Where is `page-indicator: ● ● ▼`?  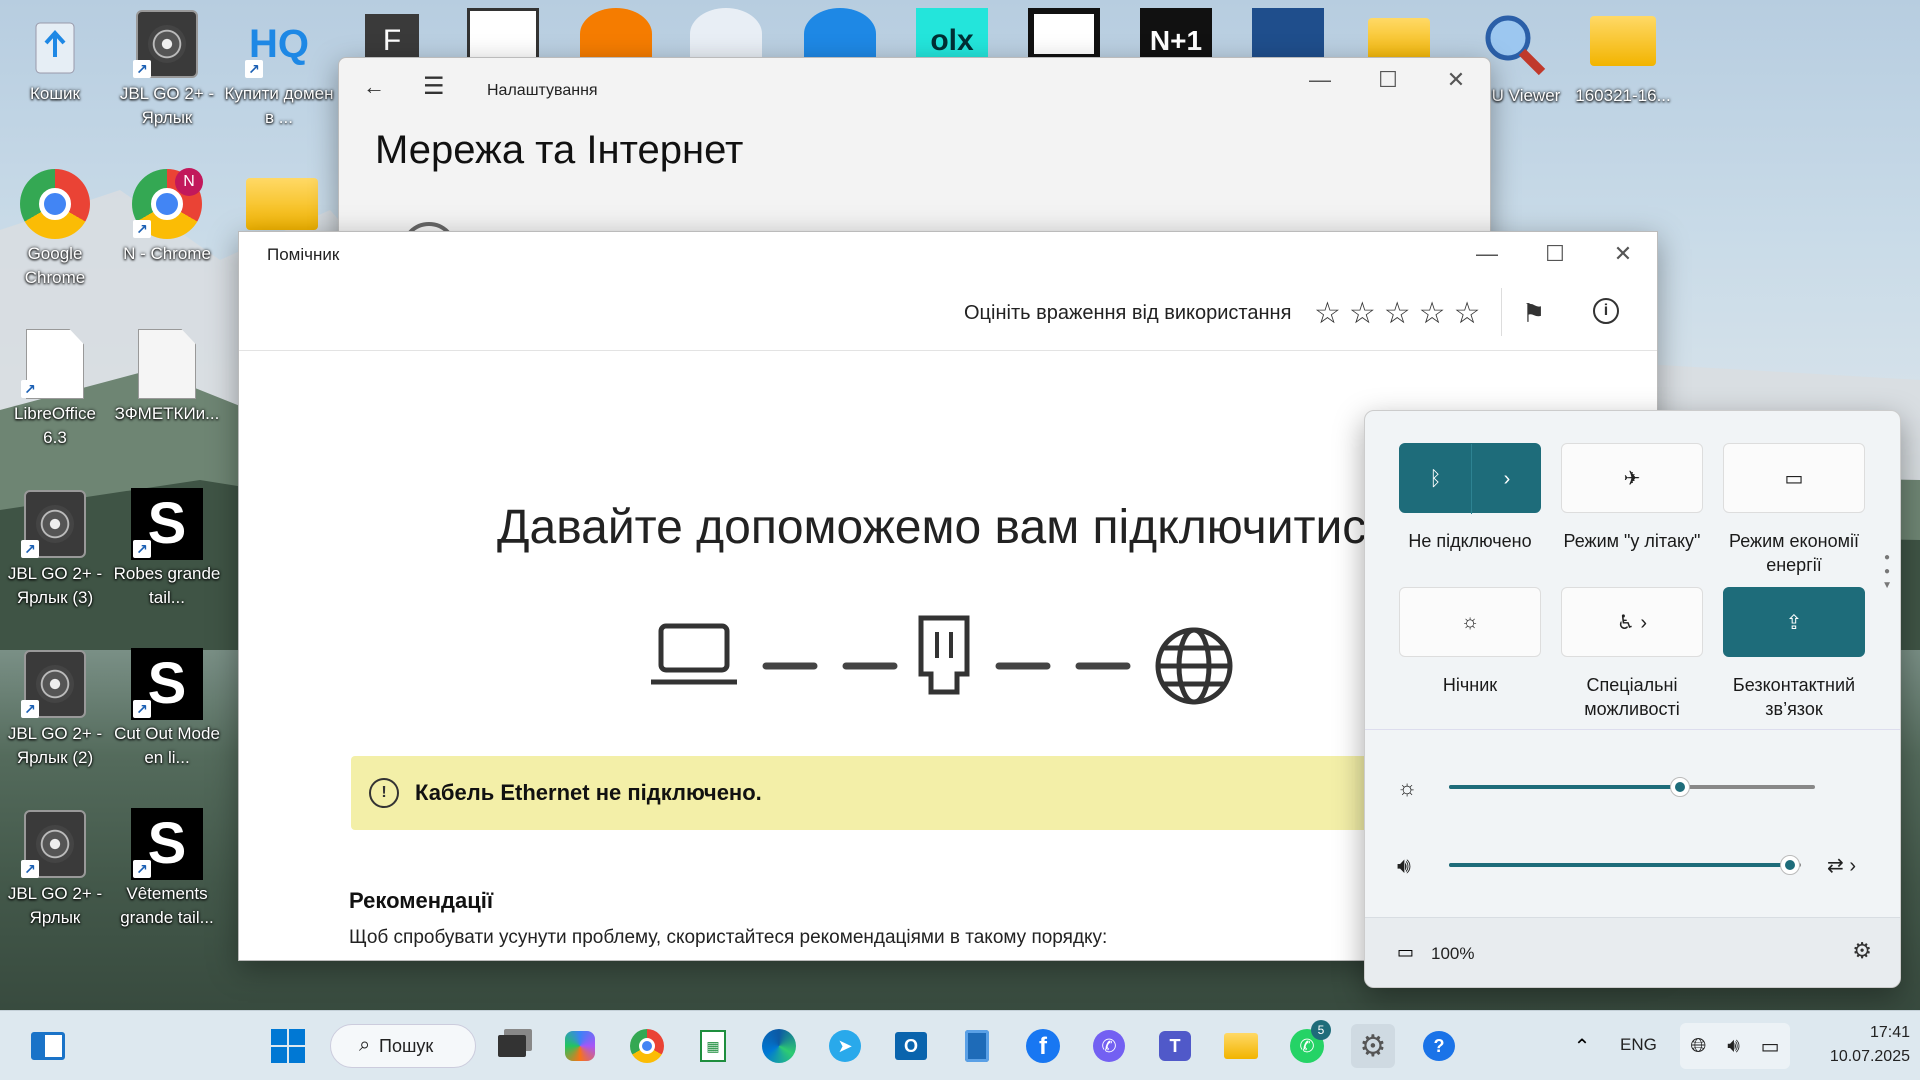 page-indicator: ● ● ▼ is located at coordinates (1887, 572).